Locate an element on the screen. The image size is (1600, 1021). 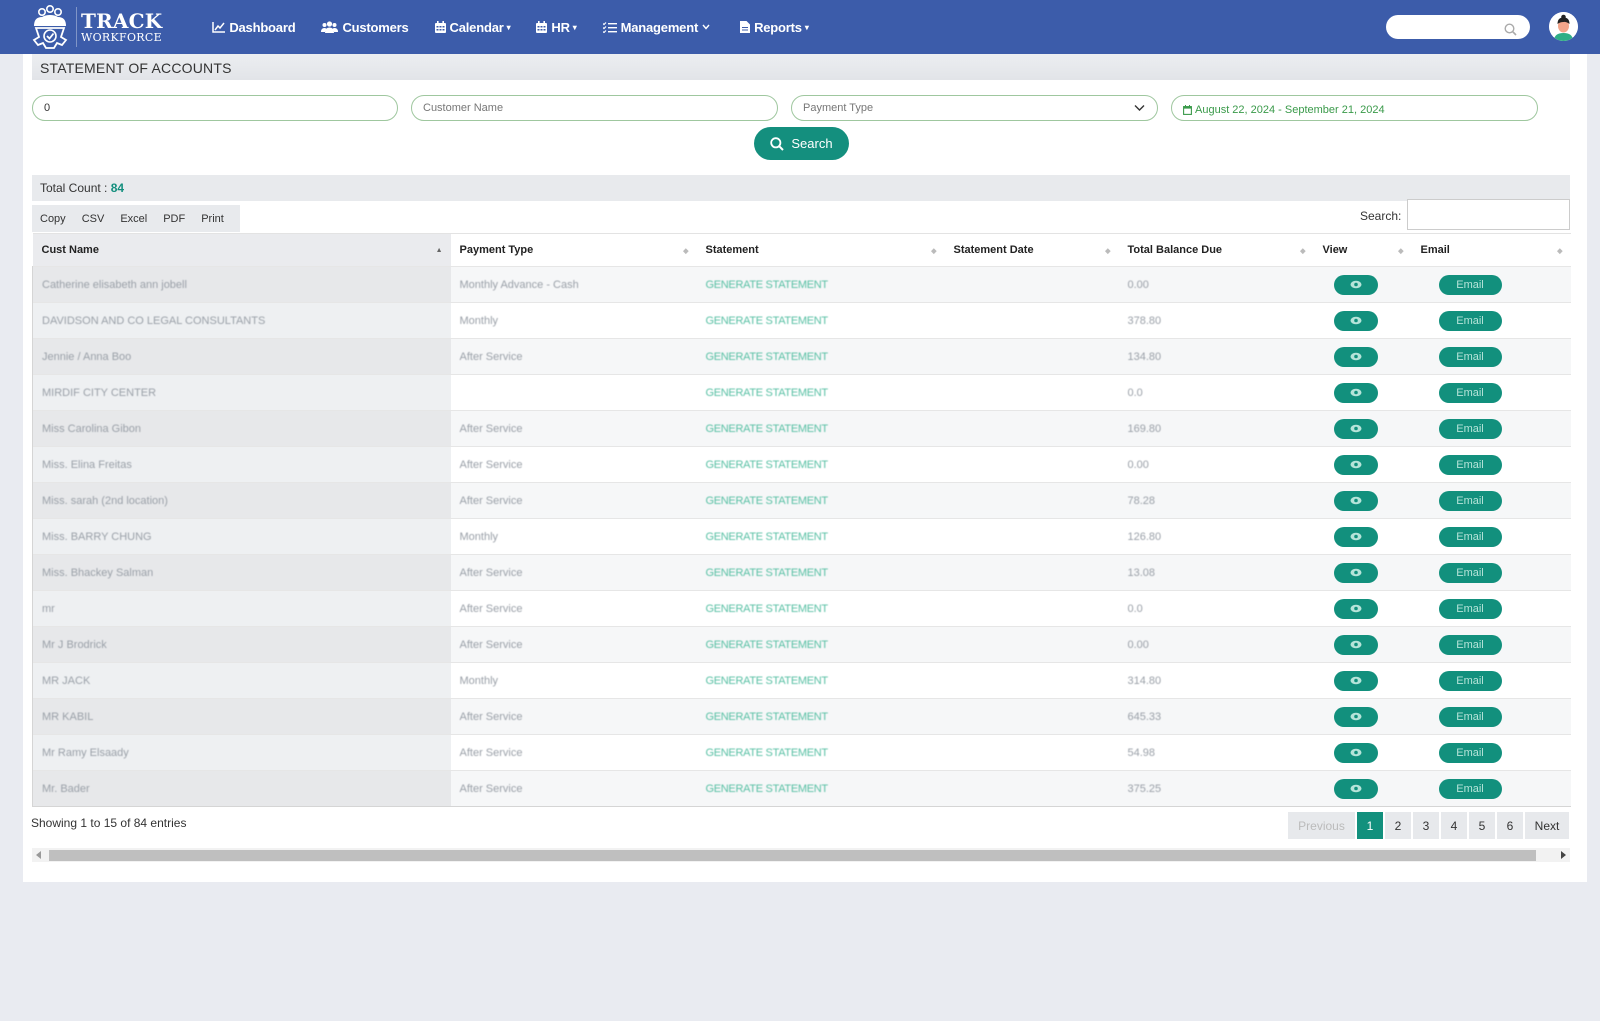
nav-dashboard: Dashboard is located at coordinates (254, 27).